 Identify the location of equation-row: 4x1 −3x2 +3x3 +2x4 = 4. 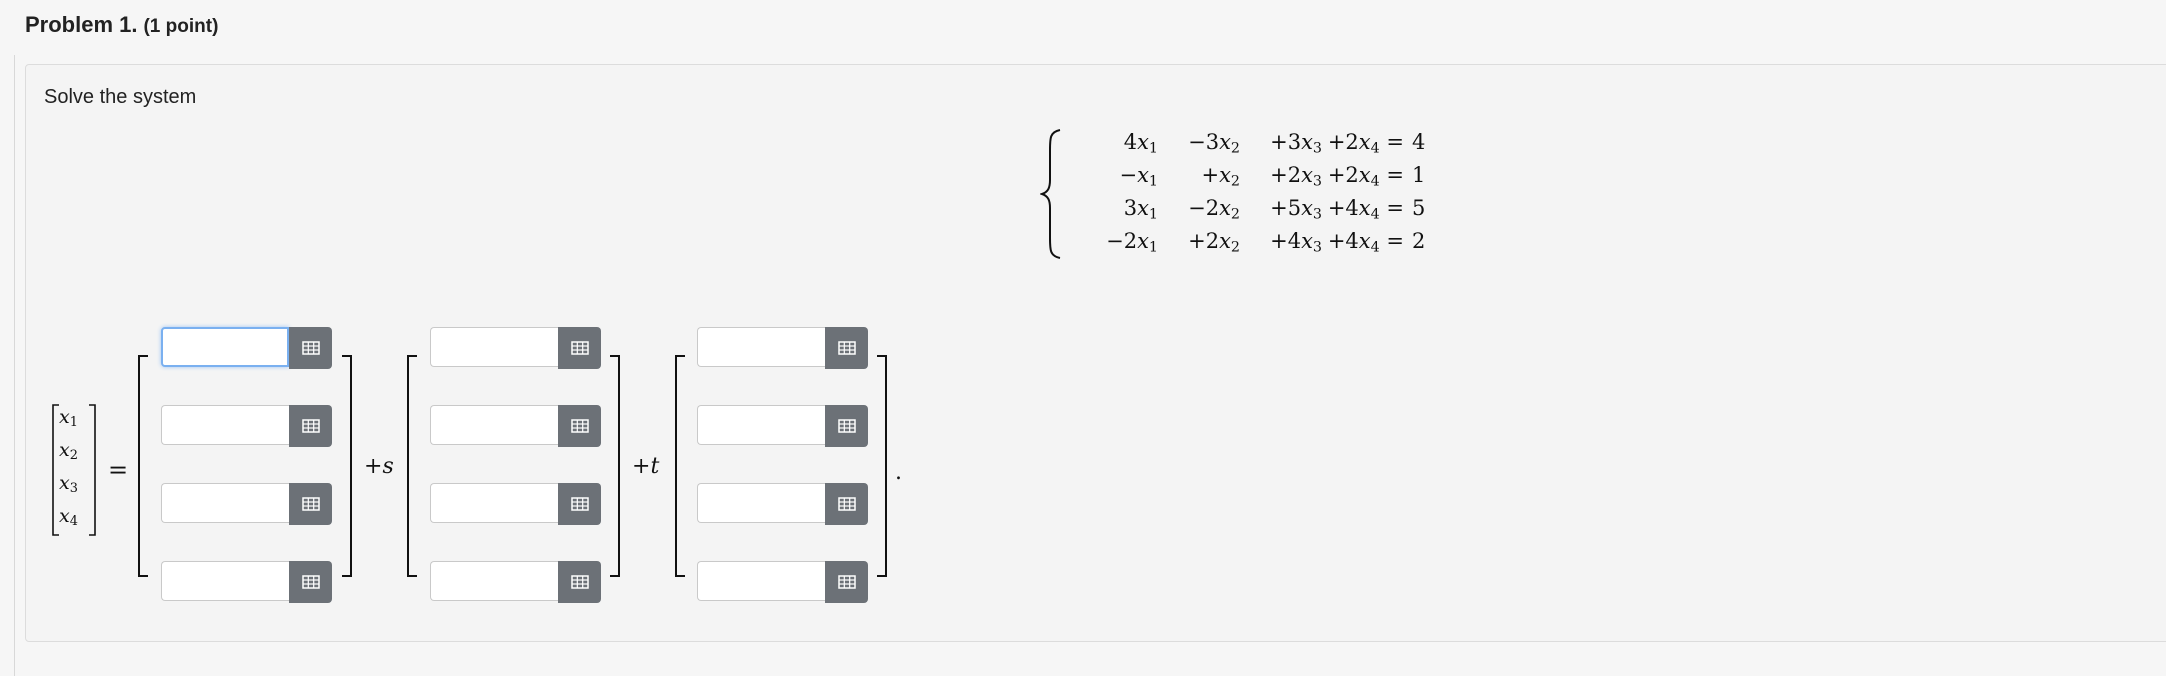
(1253, 147).